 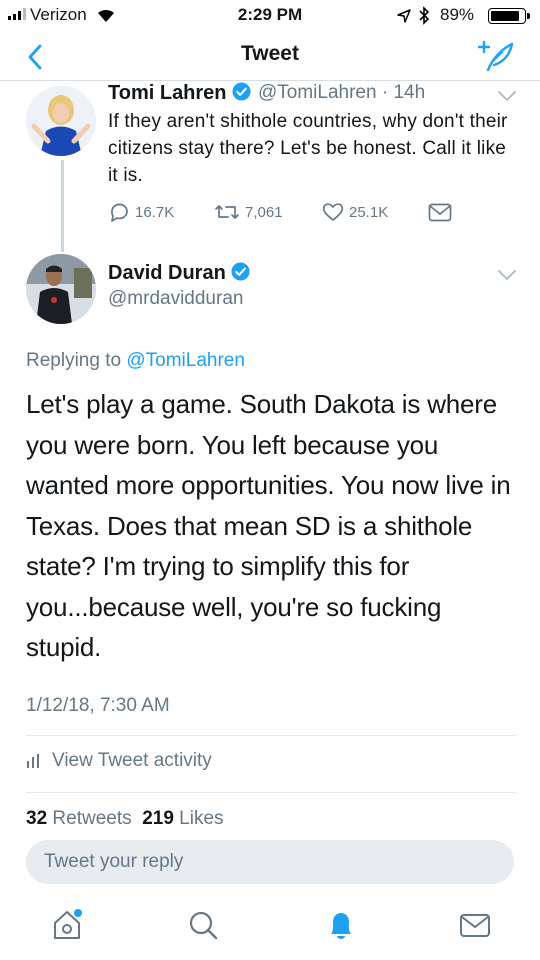 I want to click on bluetooth-icon, so click(x=424, y=15).